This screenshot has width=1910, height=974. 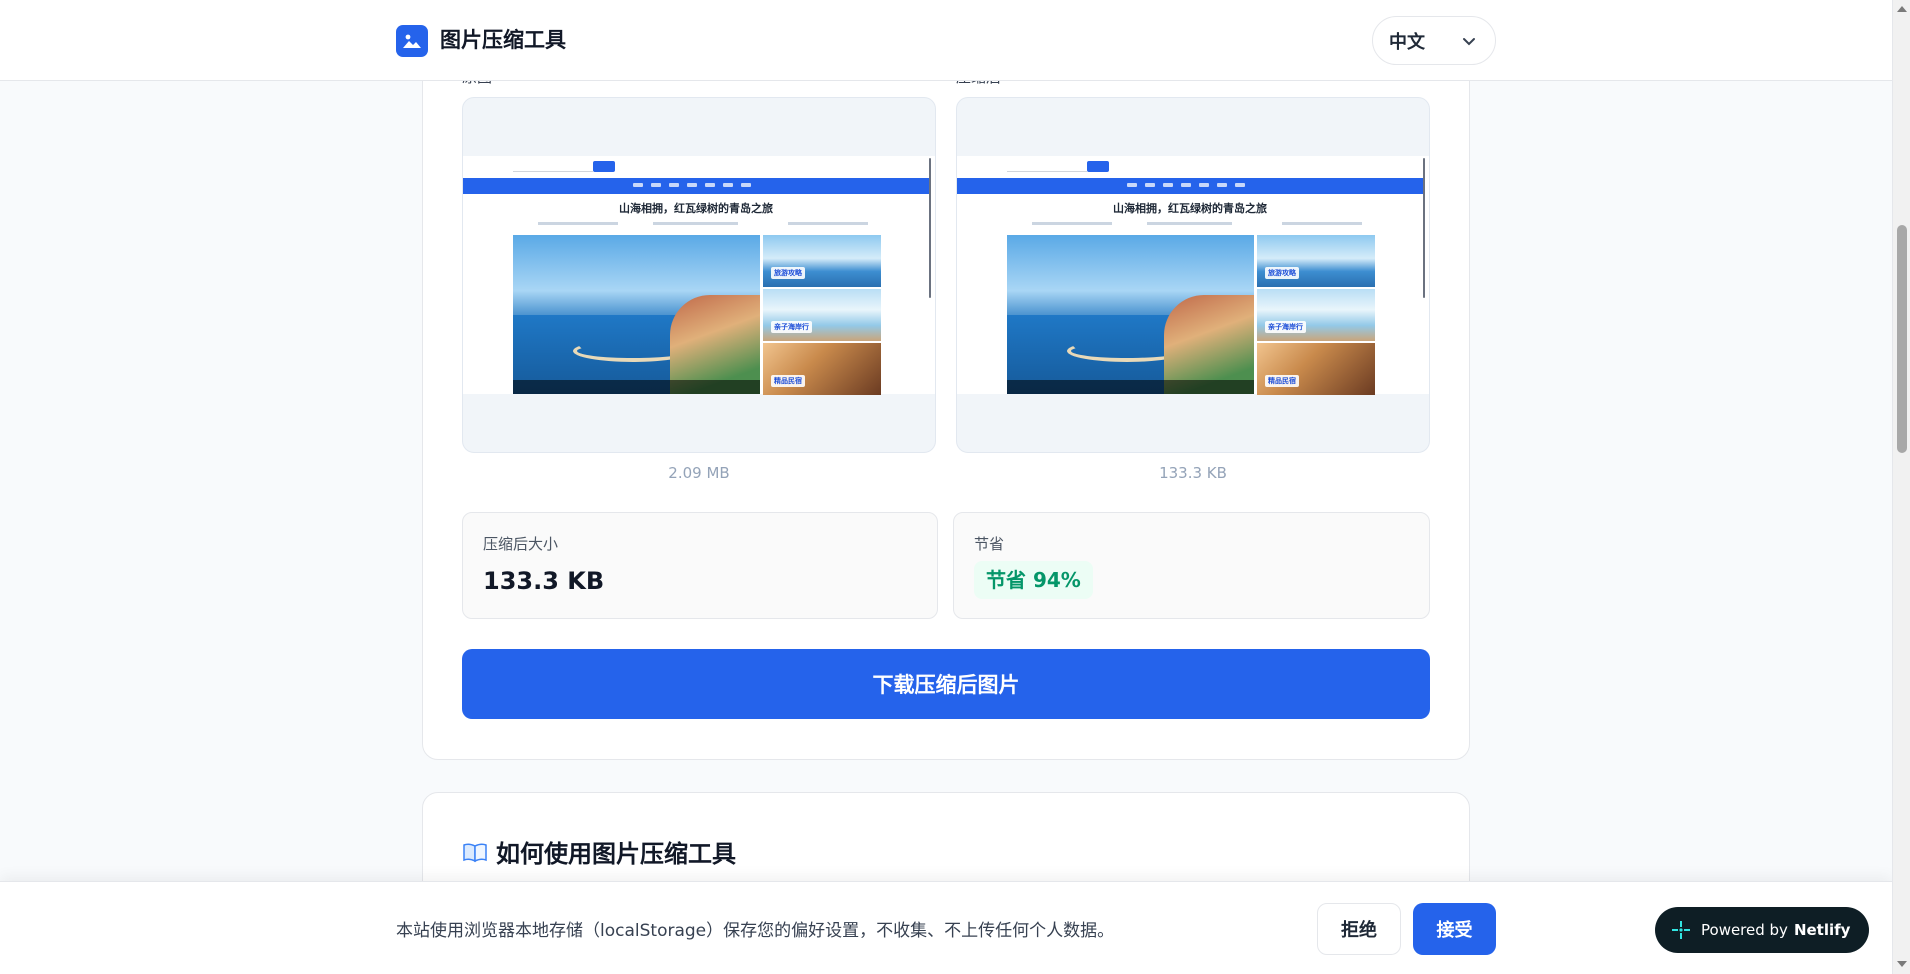 What do you see at coordinates (1033, 580) in the screenshot?
I see `savings-badge: 节省 94%` at bounding box center [1033, 580].